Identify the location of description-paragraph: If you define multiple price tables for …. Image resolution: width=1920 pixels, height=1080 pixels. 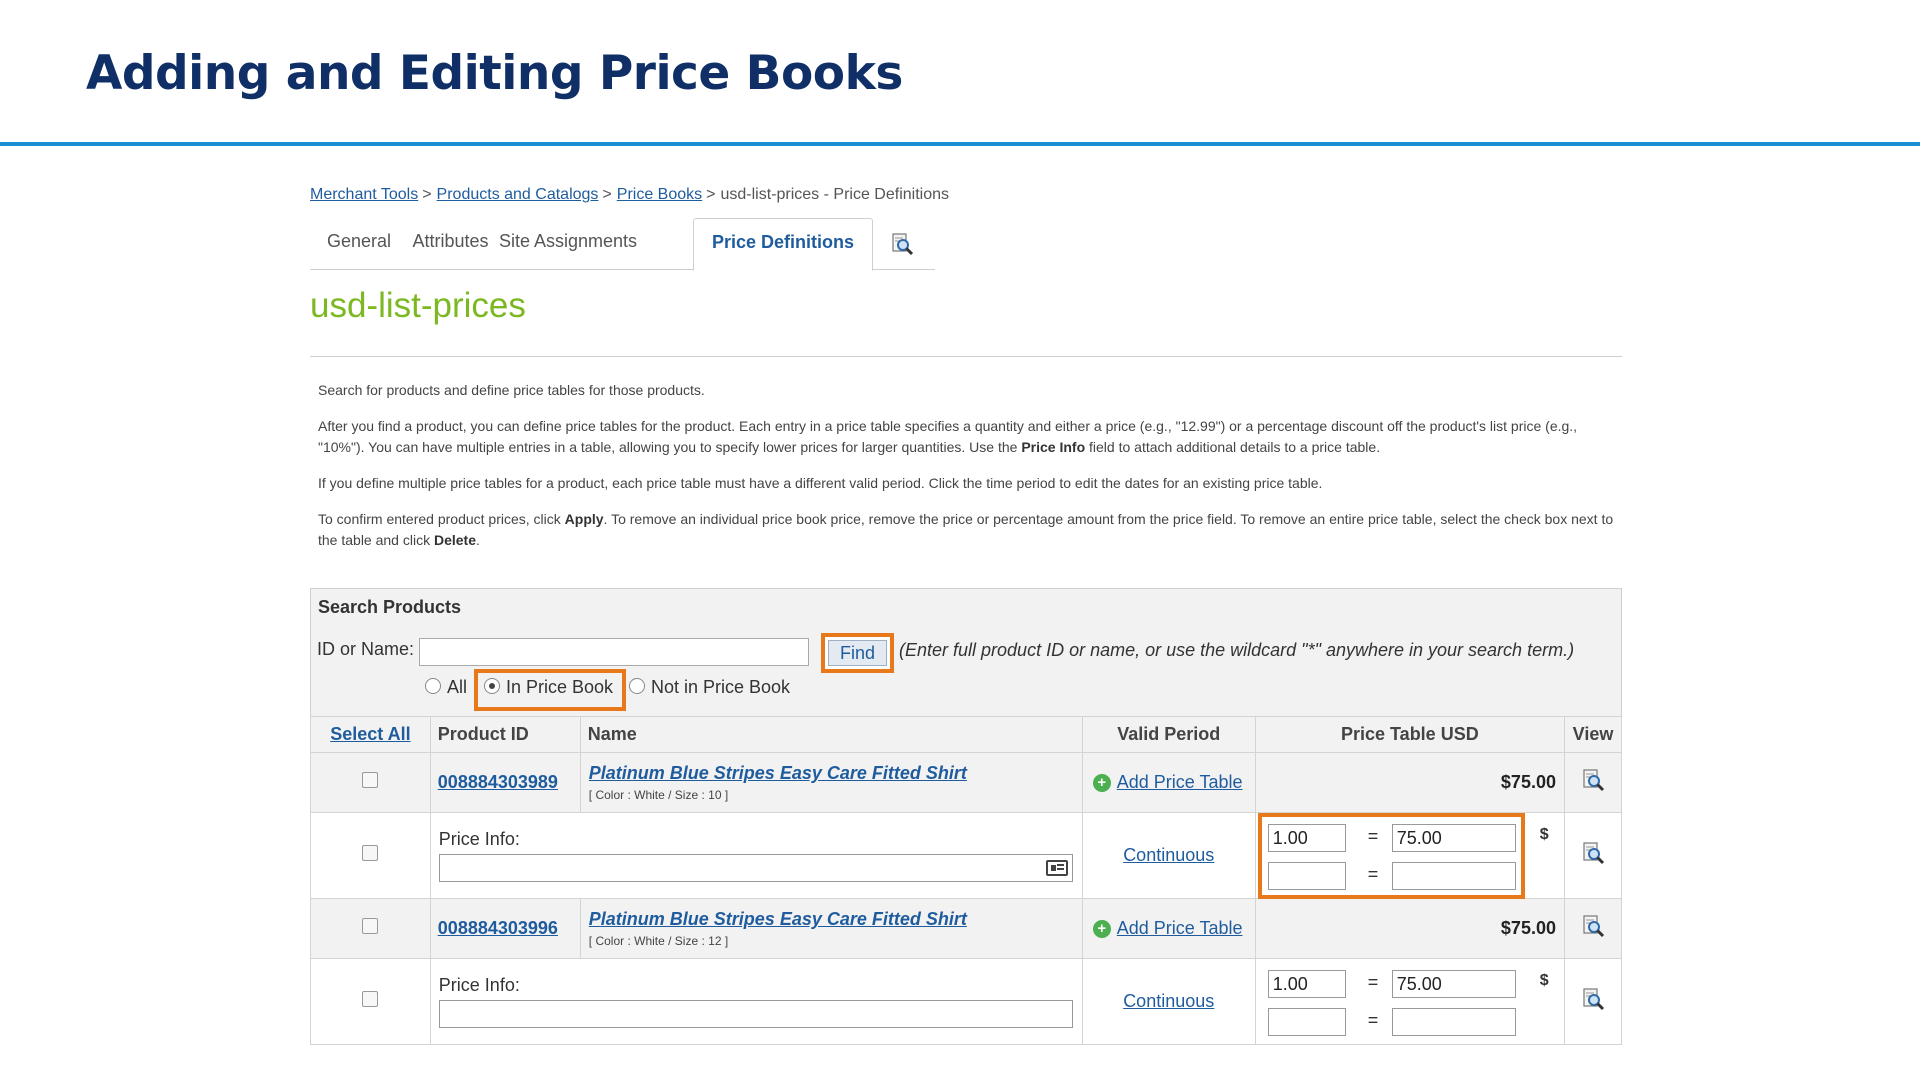
(820, 483).